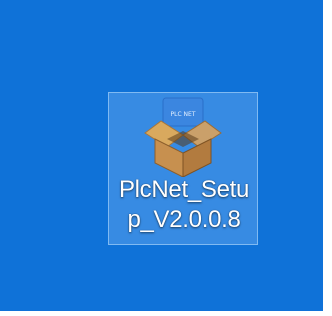  I want to click on package-box-icon: PLC NET, so click(183, 136).